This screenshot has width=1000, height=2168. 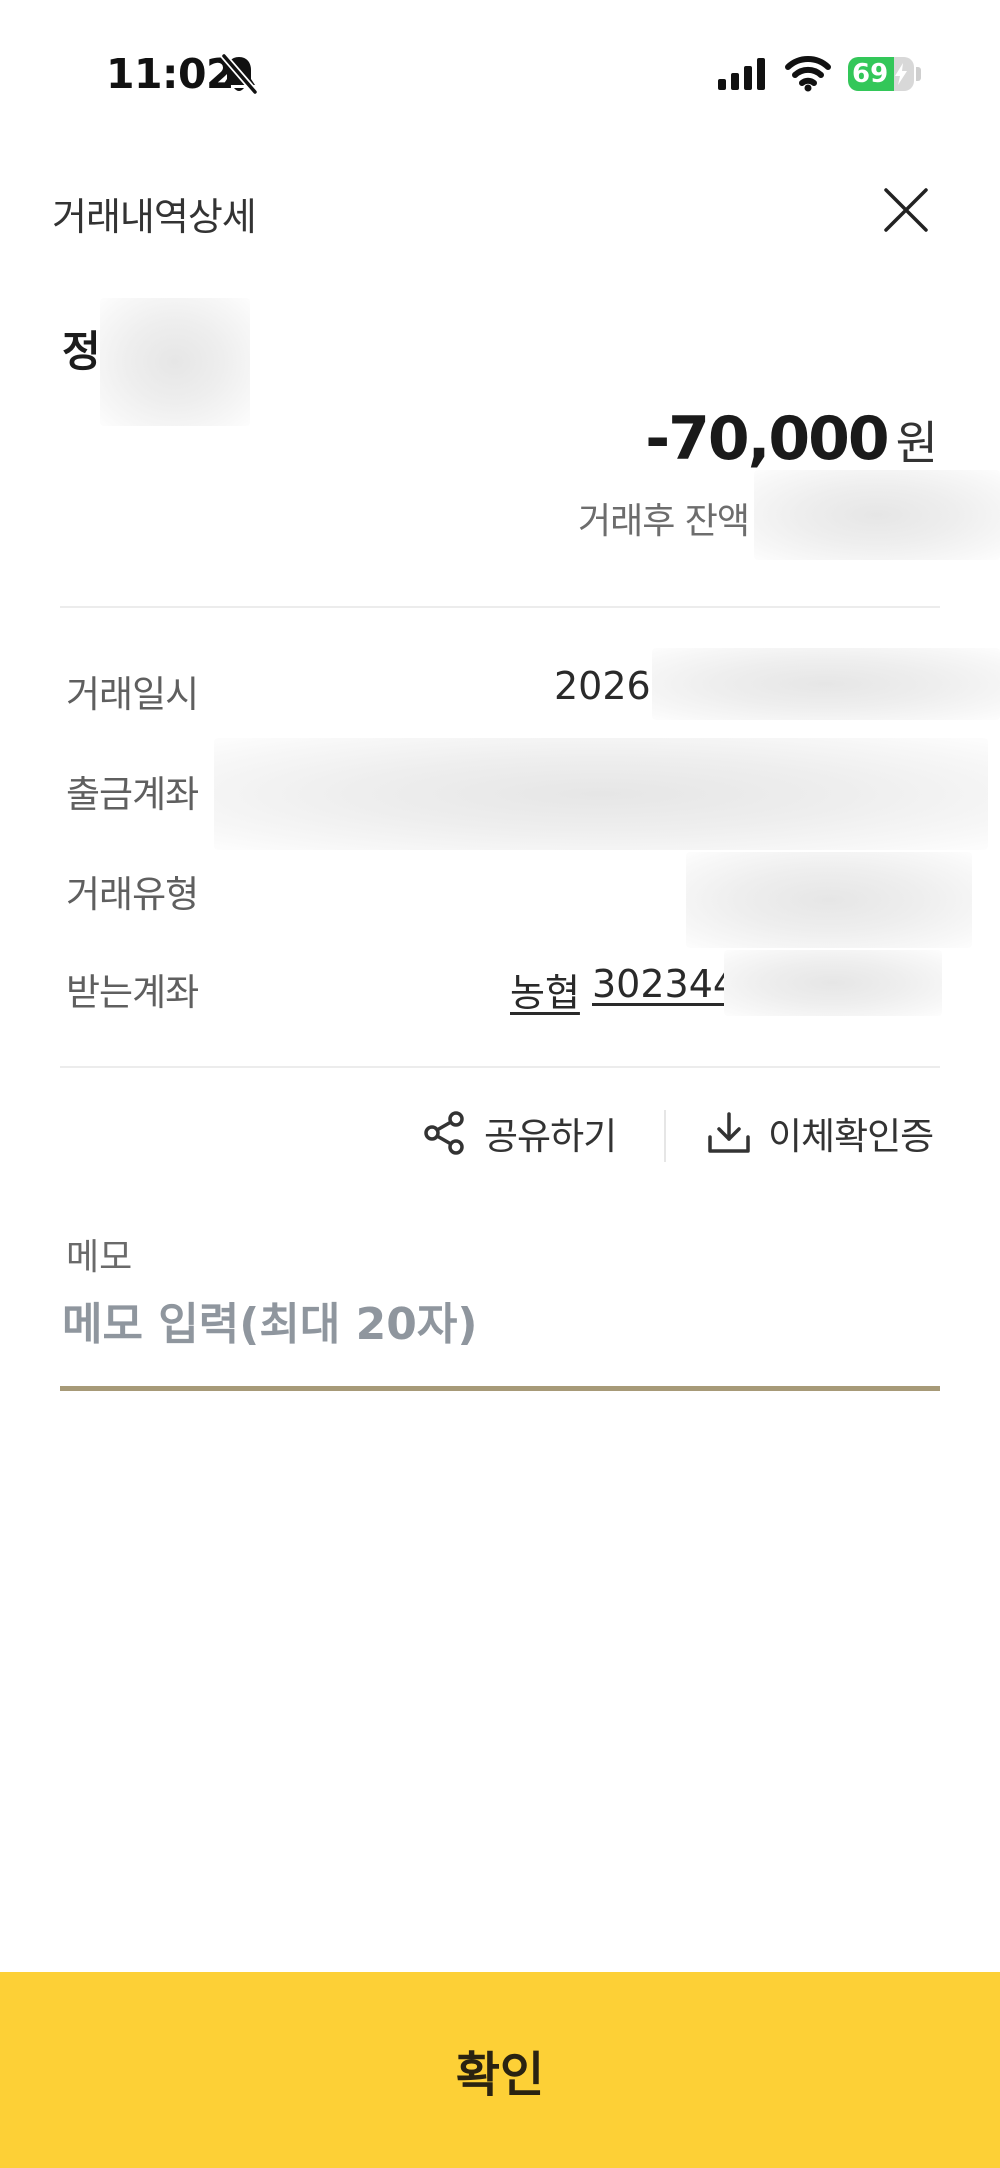 What do you see at coordinates (444, 1133) in the screenshot?
I see `share-icon` at bounding box center [444, 1133].